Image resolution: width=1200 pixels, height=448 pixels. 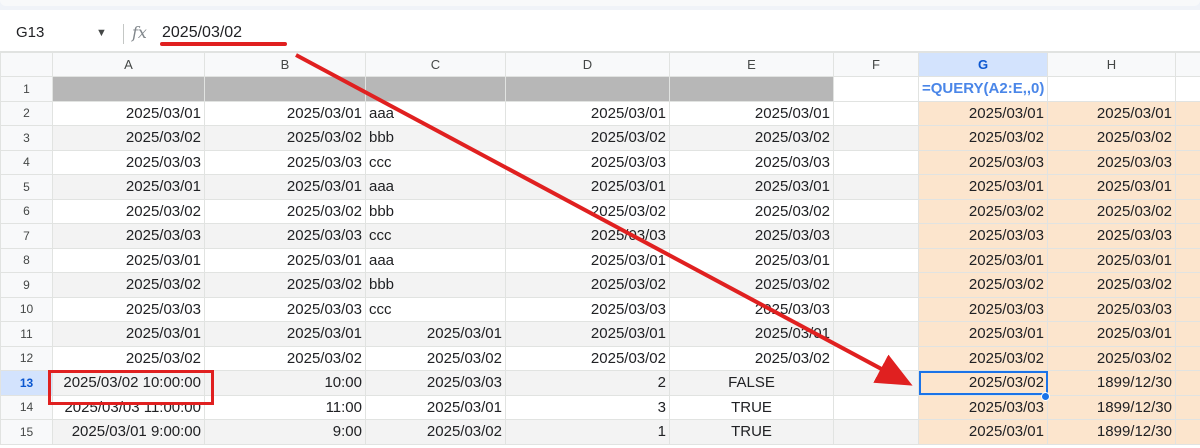 What do you see at coordinates (285, 211) in the screenshot?
I see `cell-b6: 2025/03/02` at bounding box center [285, 211].